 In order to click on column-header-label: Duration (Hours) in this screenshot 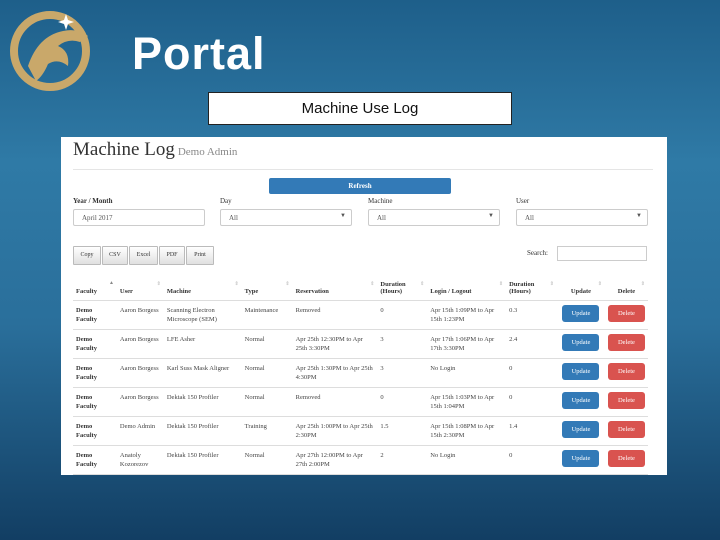, I will do `click(522, 287)`.